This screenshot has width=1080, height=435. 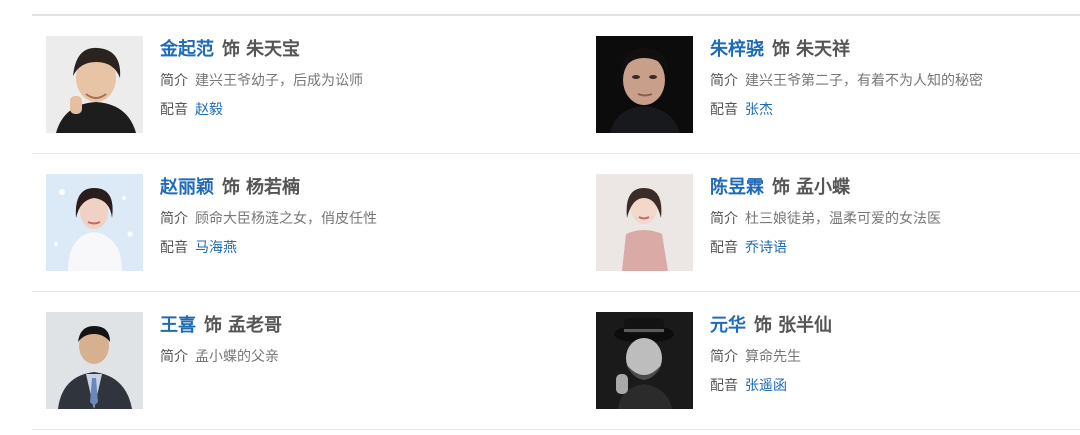 What do you see at coordinates (353, 248) in the screenshot?
I see `voice-line: 配音 马海燕` at bounding box center [353, 248].